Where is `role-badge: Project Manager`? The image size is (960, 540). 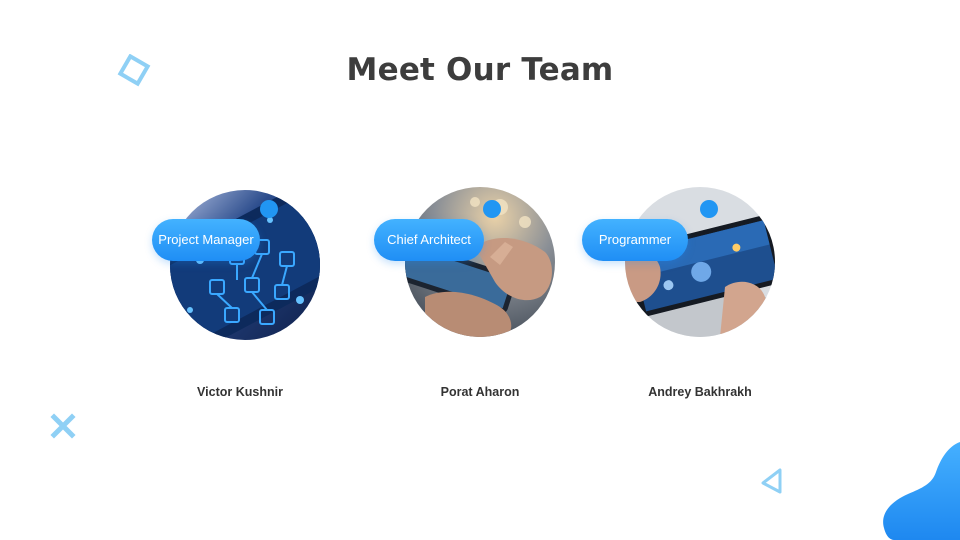 role-badge: Project Manager is located at coordinates (206, 240).